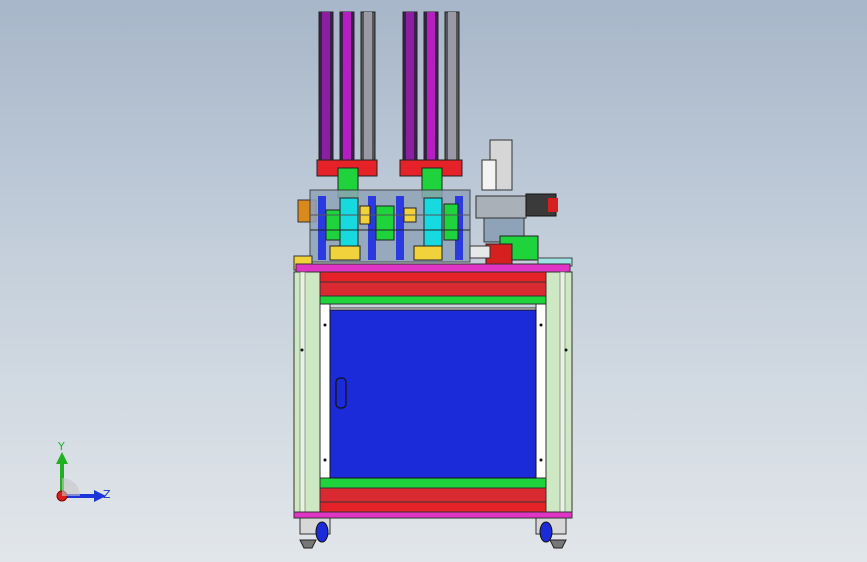  Describe the element at coordinates (83, 471) in the screenshot. I see `coordinate-triad: Y Z` at that location.